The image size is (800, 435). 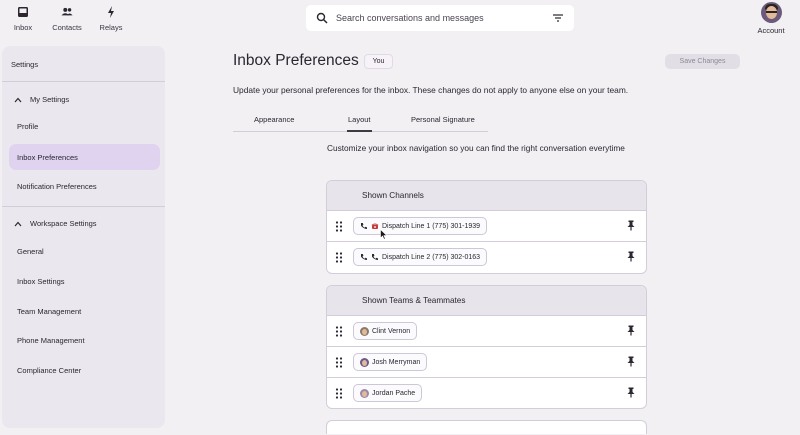 I want to click on channel-chip: Dispatch Line 1 (775) 301-1939, so click(x=420, y=226).